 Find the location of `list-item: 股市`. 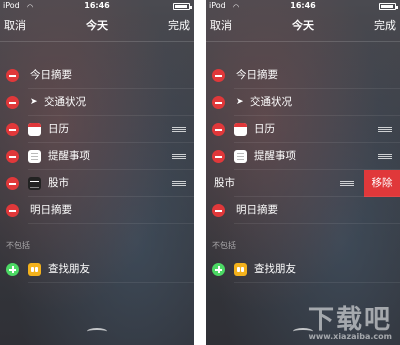

list-item: 股市 is located at coordinates (97, 183).